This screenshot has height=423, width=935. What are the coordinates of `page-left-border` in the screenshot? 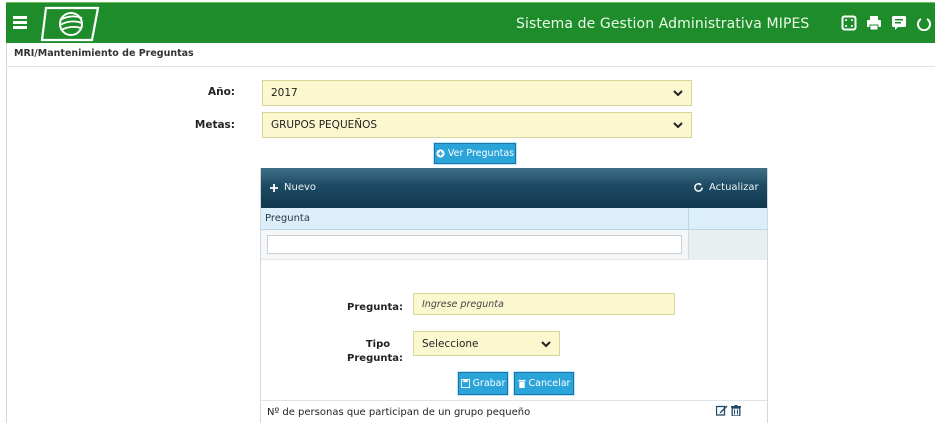 It's located at (6, 233).